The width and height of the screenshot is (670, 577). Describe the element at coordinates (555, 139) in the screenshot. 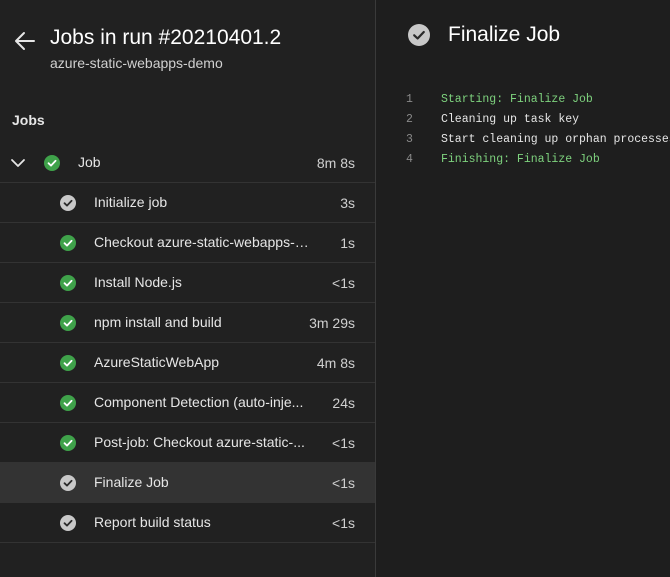

I see `log-text: Start cleaning up orphan processes.` at that location.